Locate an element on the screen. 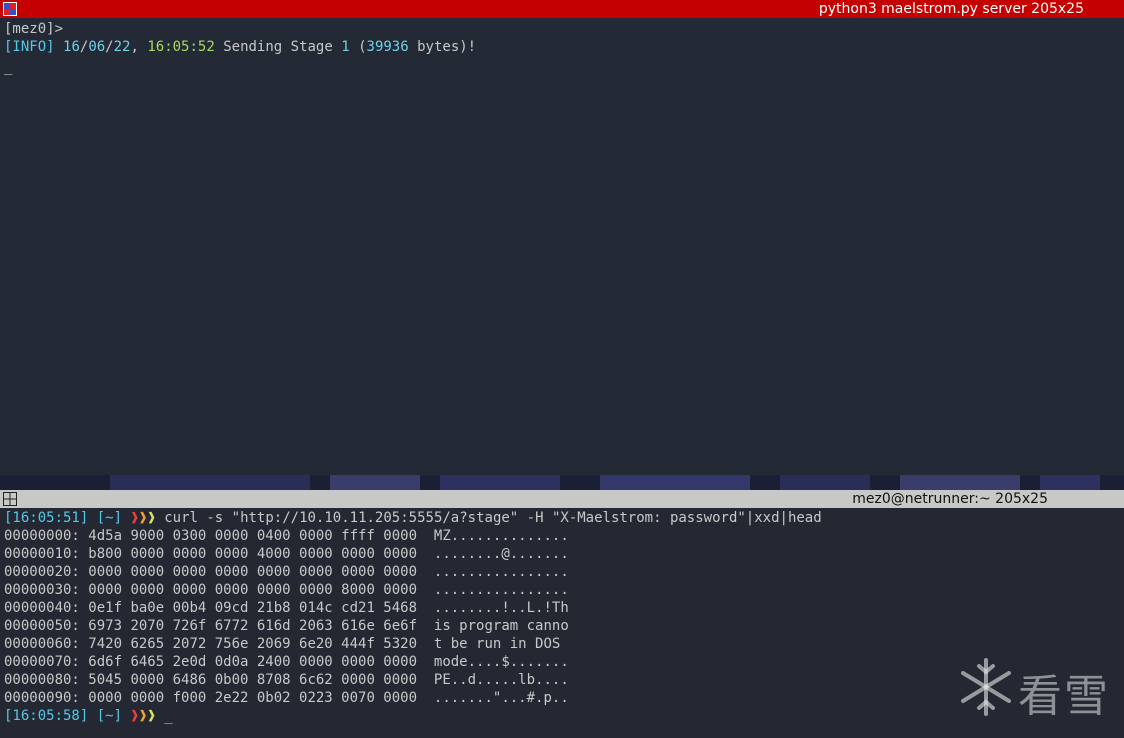  bottom-window-titlebar: mez0@netrunner:~ 205x25 is located at coordinates (562, 499).